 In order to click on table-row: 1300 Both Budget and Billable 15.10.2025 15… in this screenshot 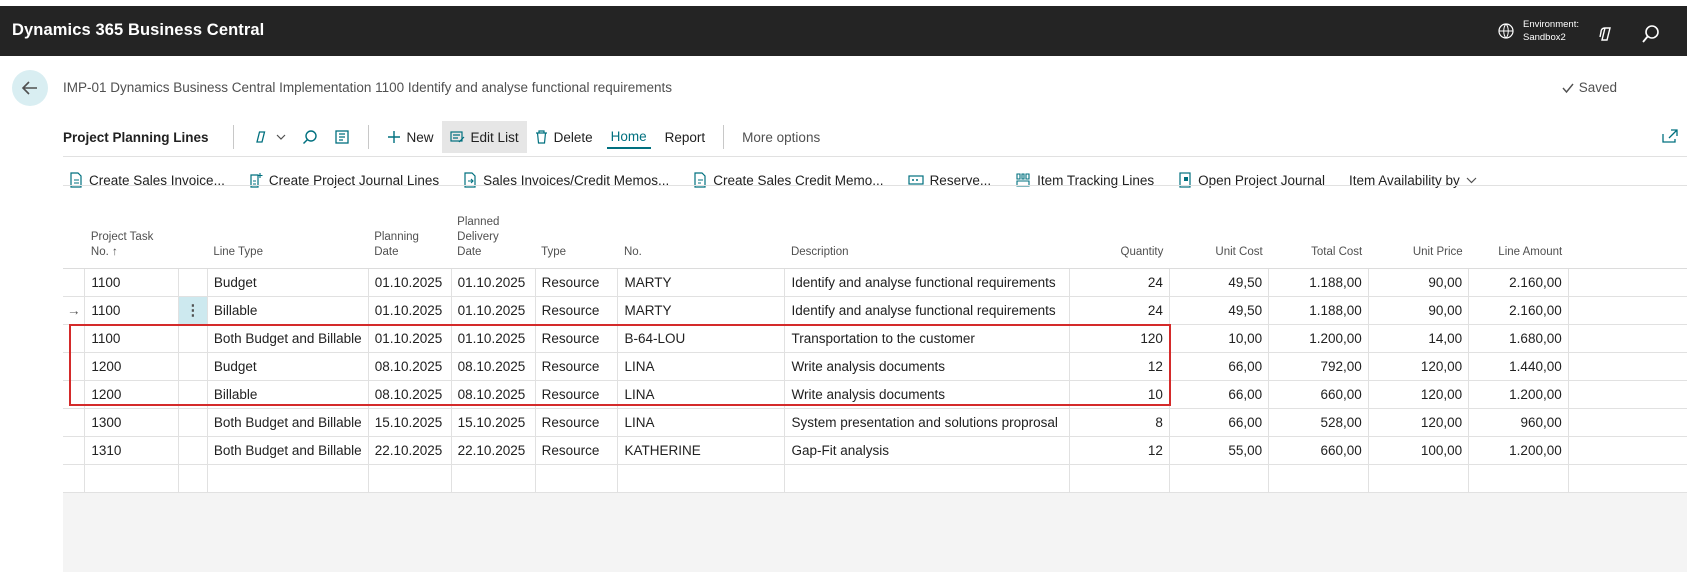, I will do `click(875, 422)`.